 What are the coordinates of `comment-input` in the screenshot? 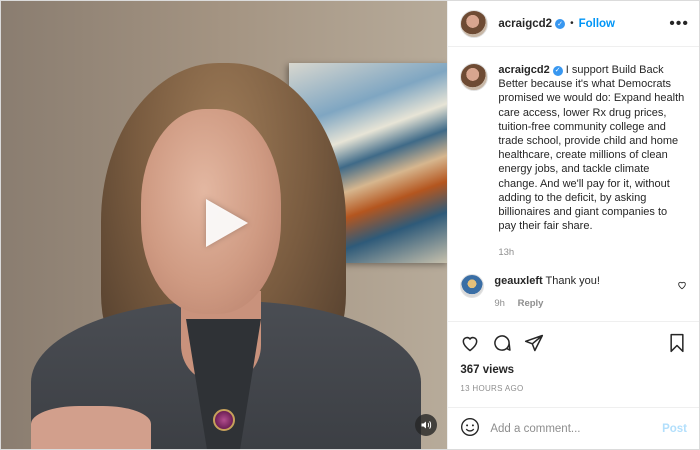 It's located at (576, 428).